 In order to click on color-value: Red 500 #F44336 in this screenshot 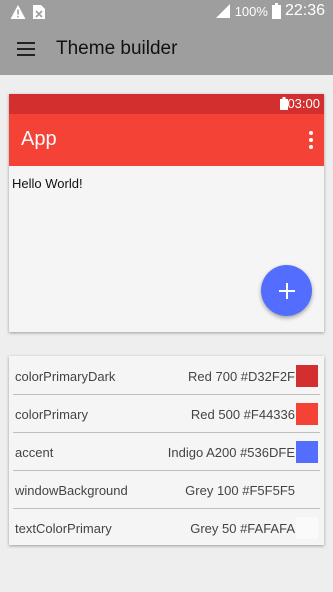, I will do `click(242, 414)`.